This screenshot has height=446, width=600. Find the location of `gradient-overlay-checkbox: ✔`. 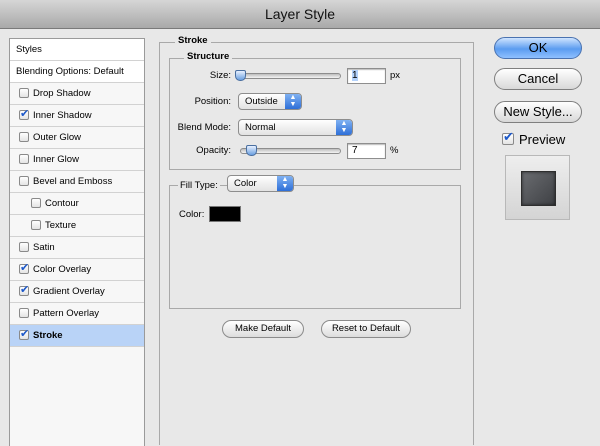

gradient-overlay-checkbox: ✔ is located at coordinates (24, 290).